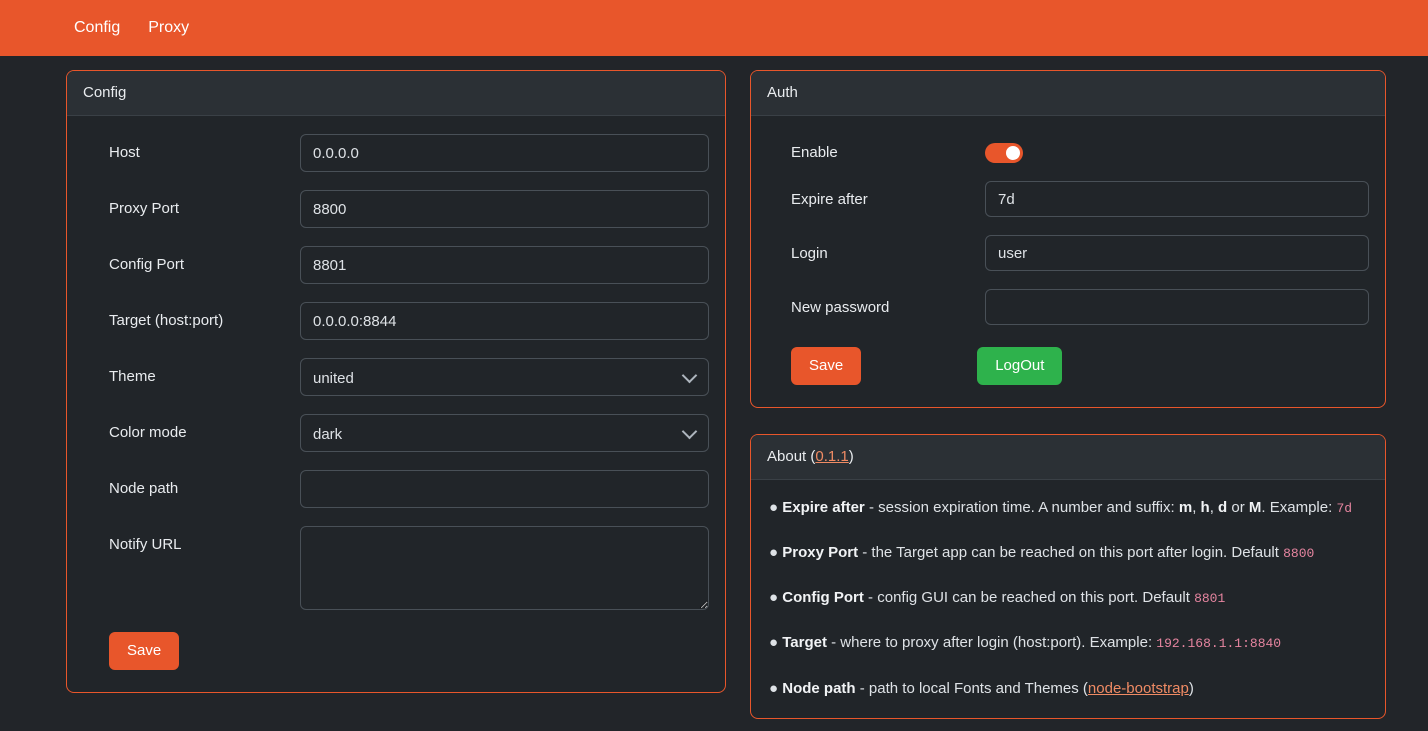 The image size is (1428, 731). What do you see at coordinates (504, 209) in the screenshot?
I see `proxy-port-input` at bounding box center [504, 209].